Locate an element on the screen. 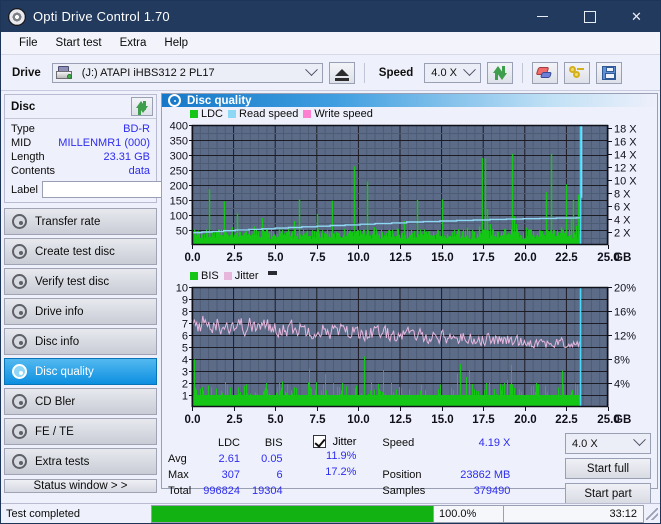  marker-icon is located at coordinates (272, 273).